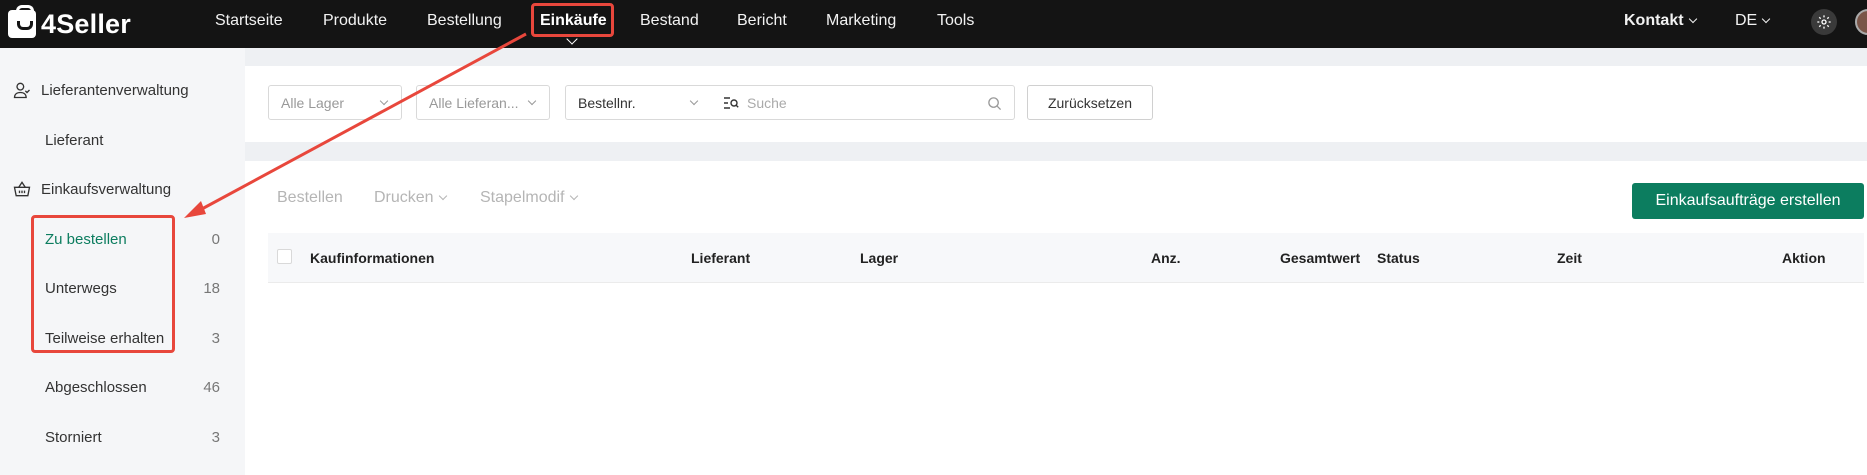  Describe the element at coordinates (720, 258) in the screenshot. I see `column-header-lieferant: Lieferant` at that location.